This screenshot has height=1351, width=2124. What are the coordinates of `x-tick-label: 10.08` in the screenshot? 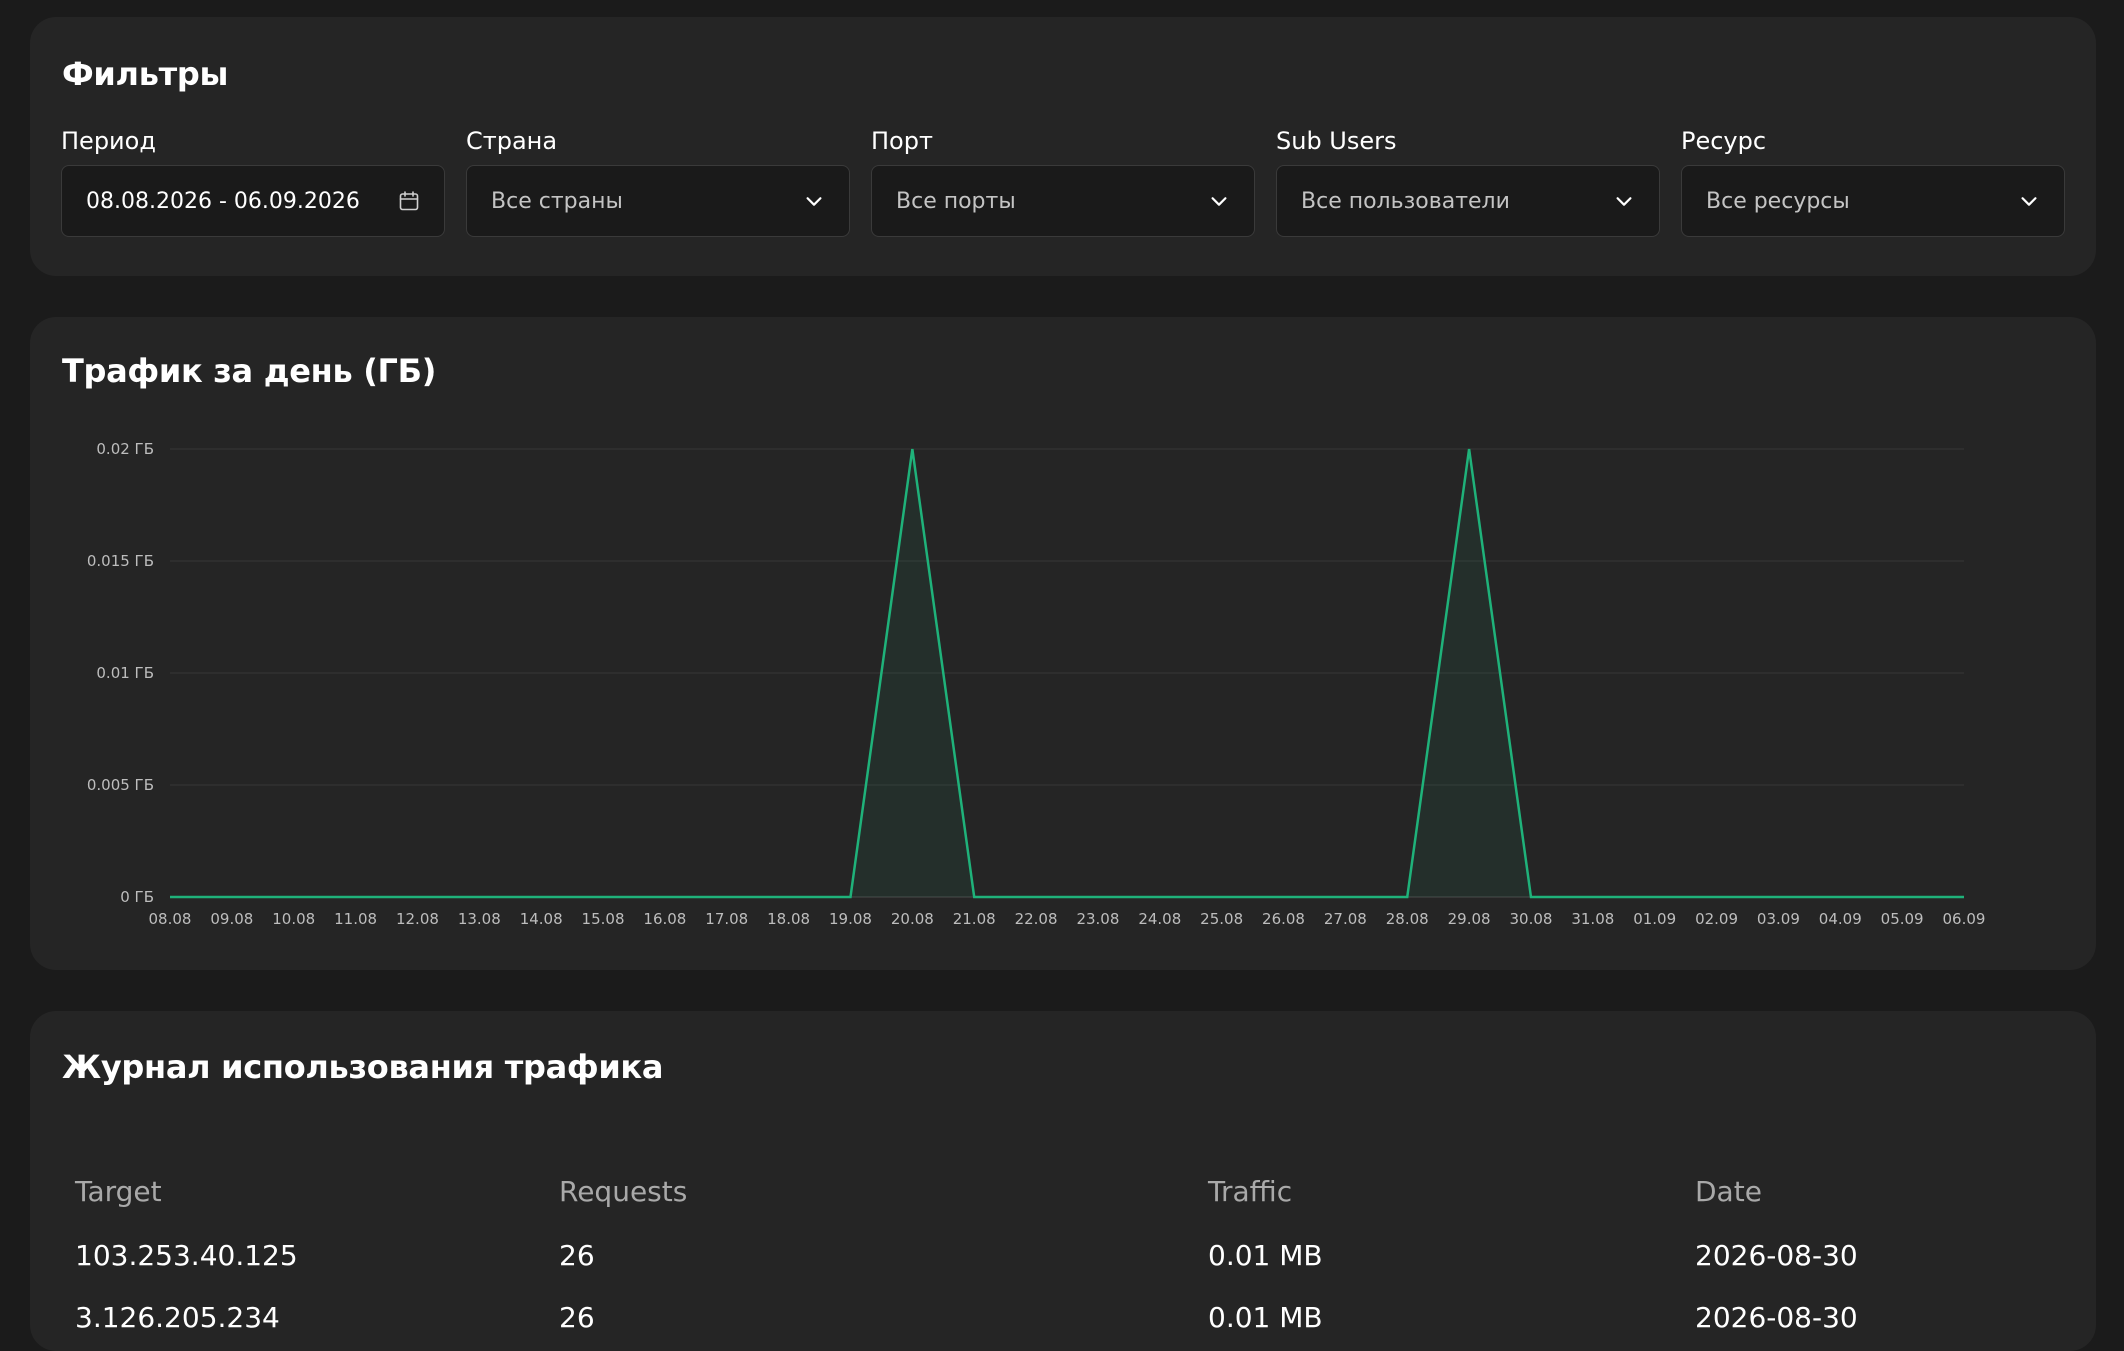 It's located at (293, 919).